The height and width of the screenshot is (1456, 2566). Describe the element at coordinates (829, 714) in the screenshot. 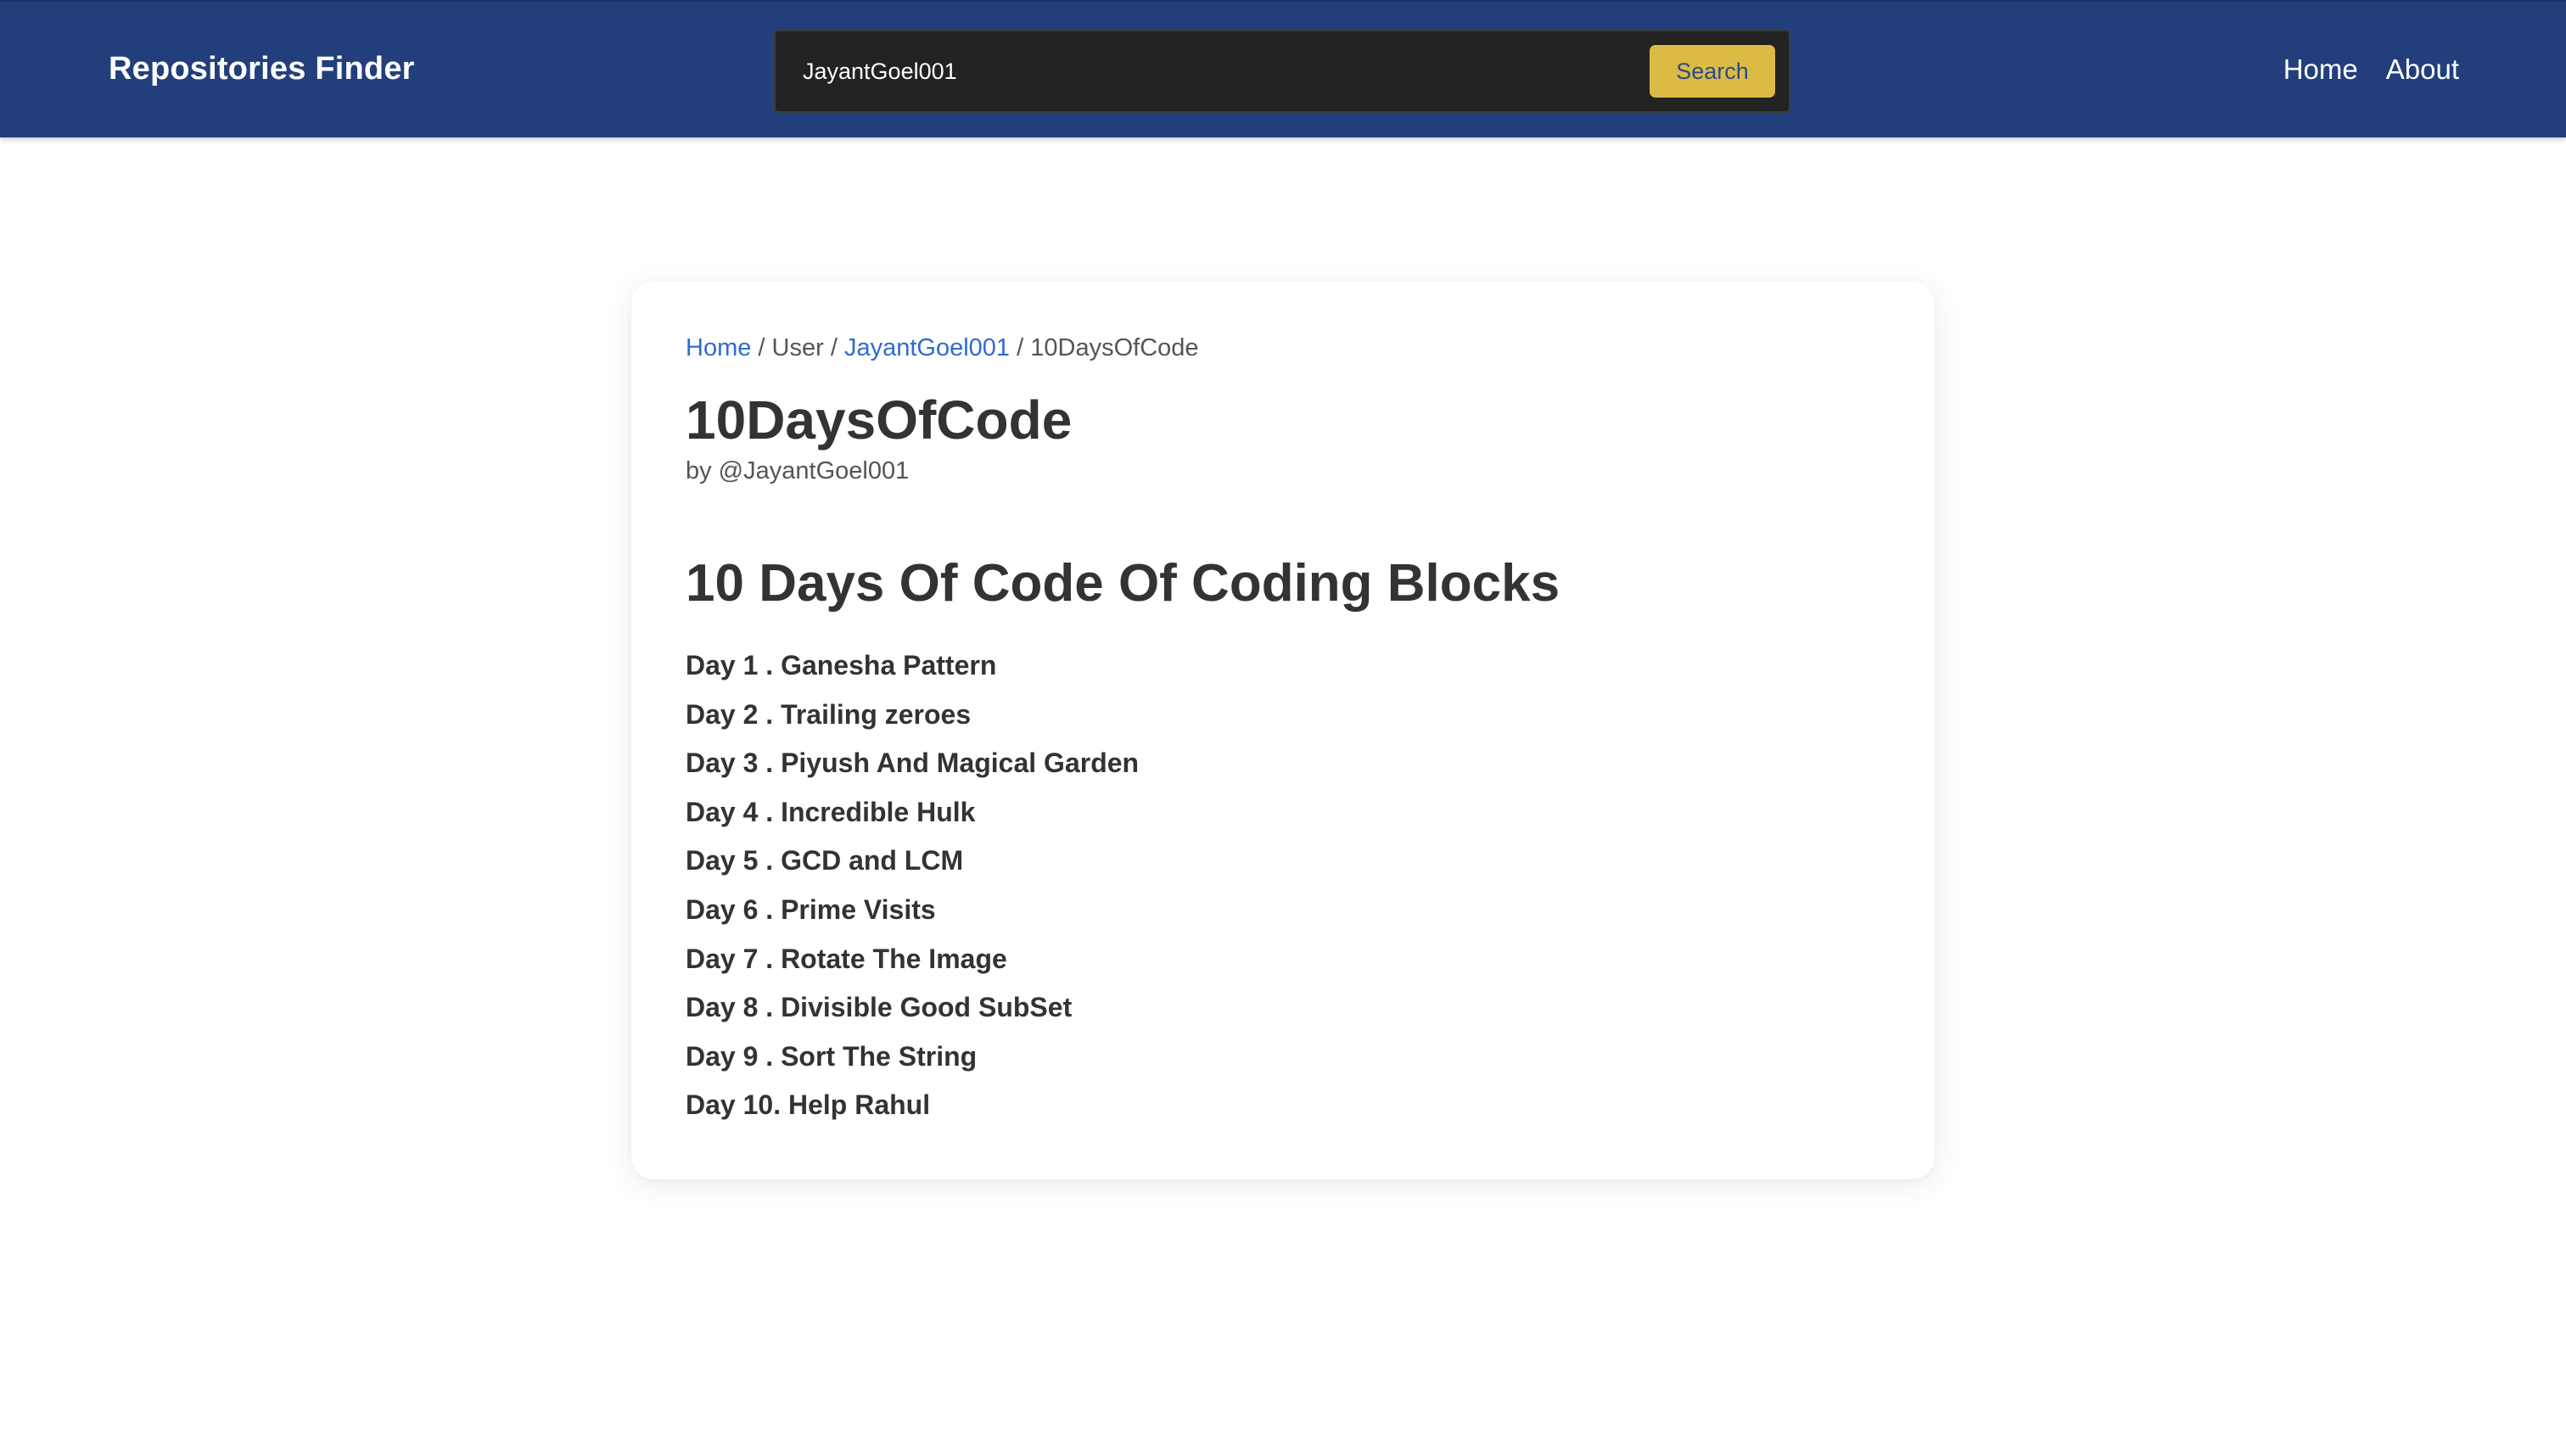

I see `list-item: Day 2 . Trailing zeroes` at that location.